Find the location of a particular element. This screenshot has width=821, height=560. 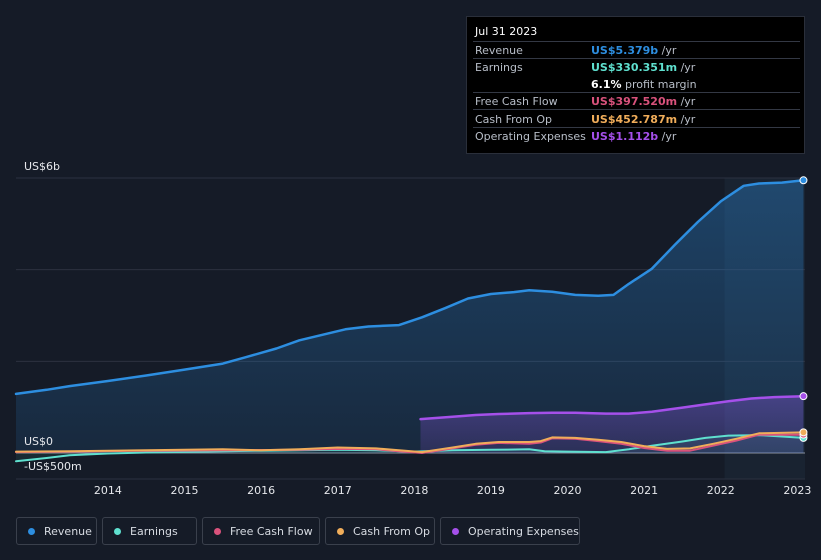

legend-item-operating-expenses: Operating Expenses is located at coordinates (510, 531).